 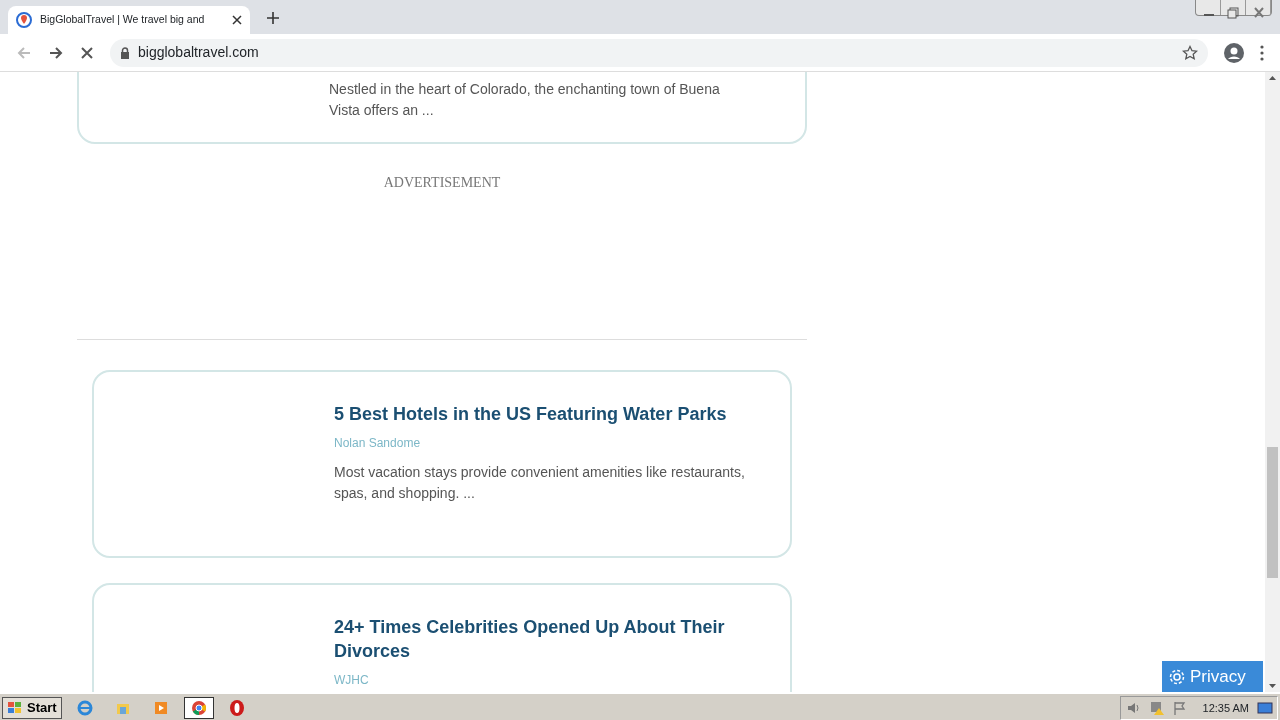 I want to click on lock-icon, so click(x=125, y=52).